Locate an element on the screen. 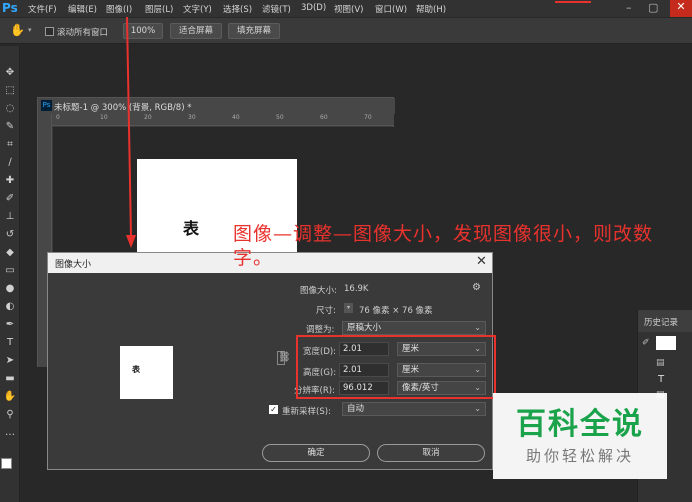 Image resolution: width=692 pixels, height=502 pixels. close-icon: ✕ is located at coordinates (681, 8).